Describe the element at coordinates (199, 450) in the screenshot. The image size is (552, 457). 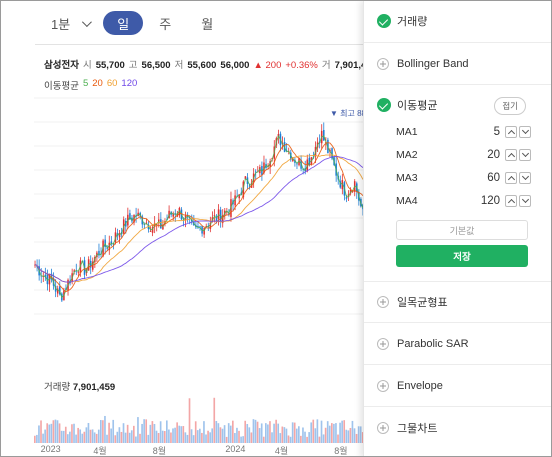
I see `x-axis: 2023 4월 8월 2024 4월 8월` at that location.